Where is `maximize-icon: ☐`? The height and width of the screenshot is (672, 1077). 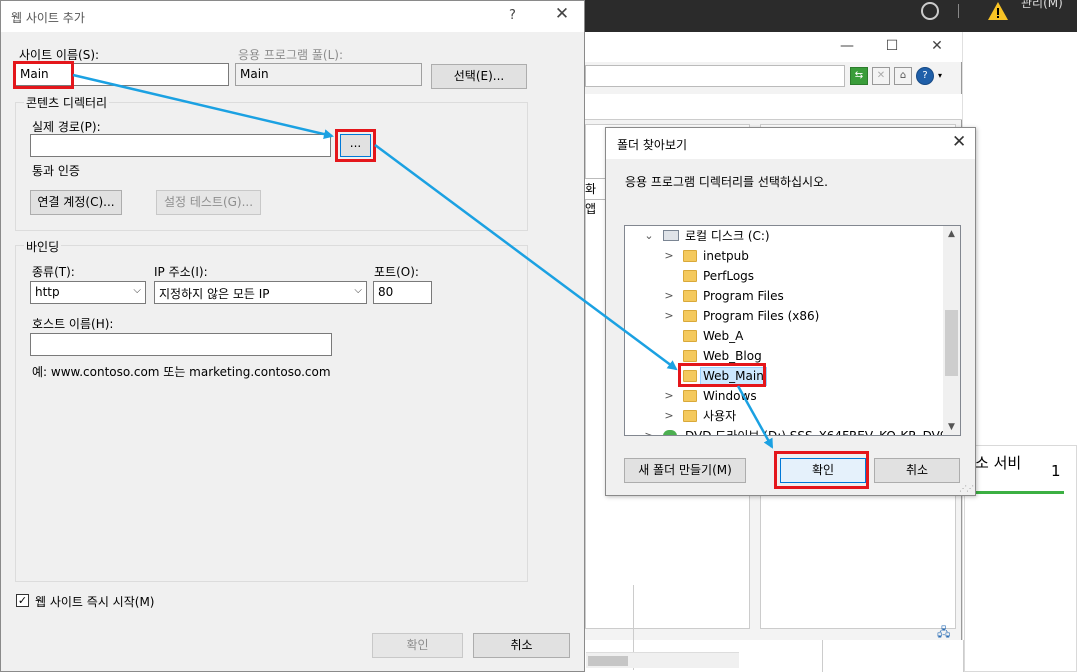 maximize-icon: ☐ is located at coordinates (892, 47).